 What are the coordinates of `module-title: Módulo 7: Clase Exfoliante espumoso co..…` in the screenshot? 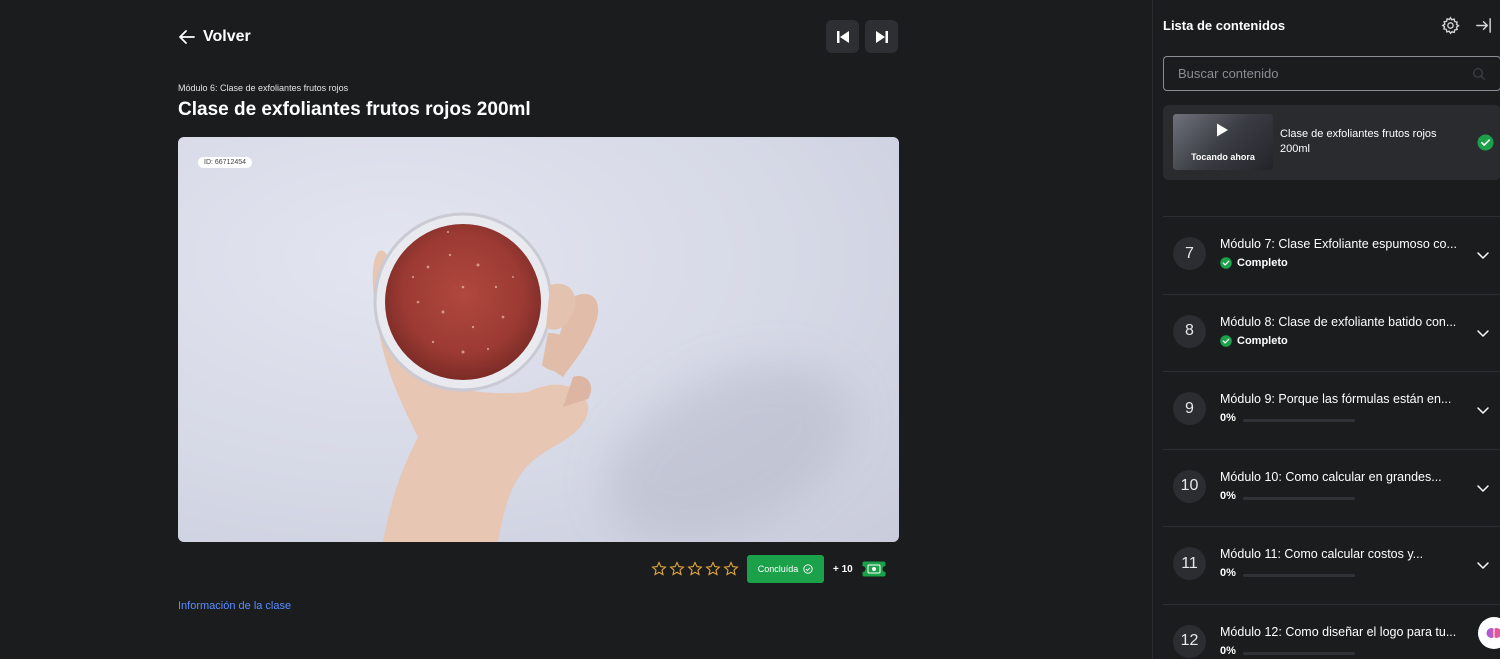 It's located at (1338, 244).